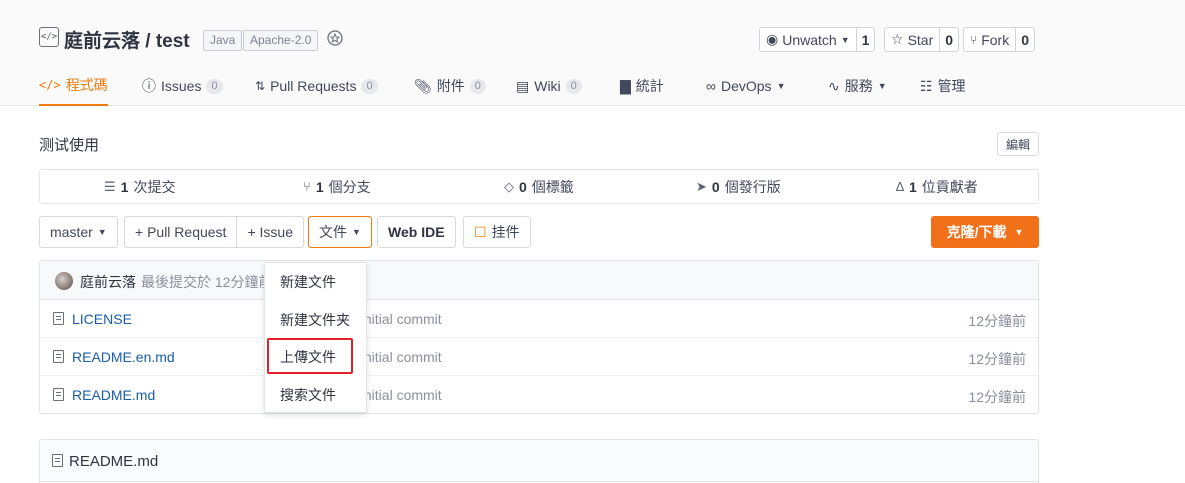 This screenshot has height=483, width=1185. Describe the element at coordinates (649, 86) in the screenshot. I see `tab-label: 統計` at that location.